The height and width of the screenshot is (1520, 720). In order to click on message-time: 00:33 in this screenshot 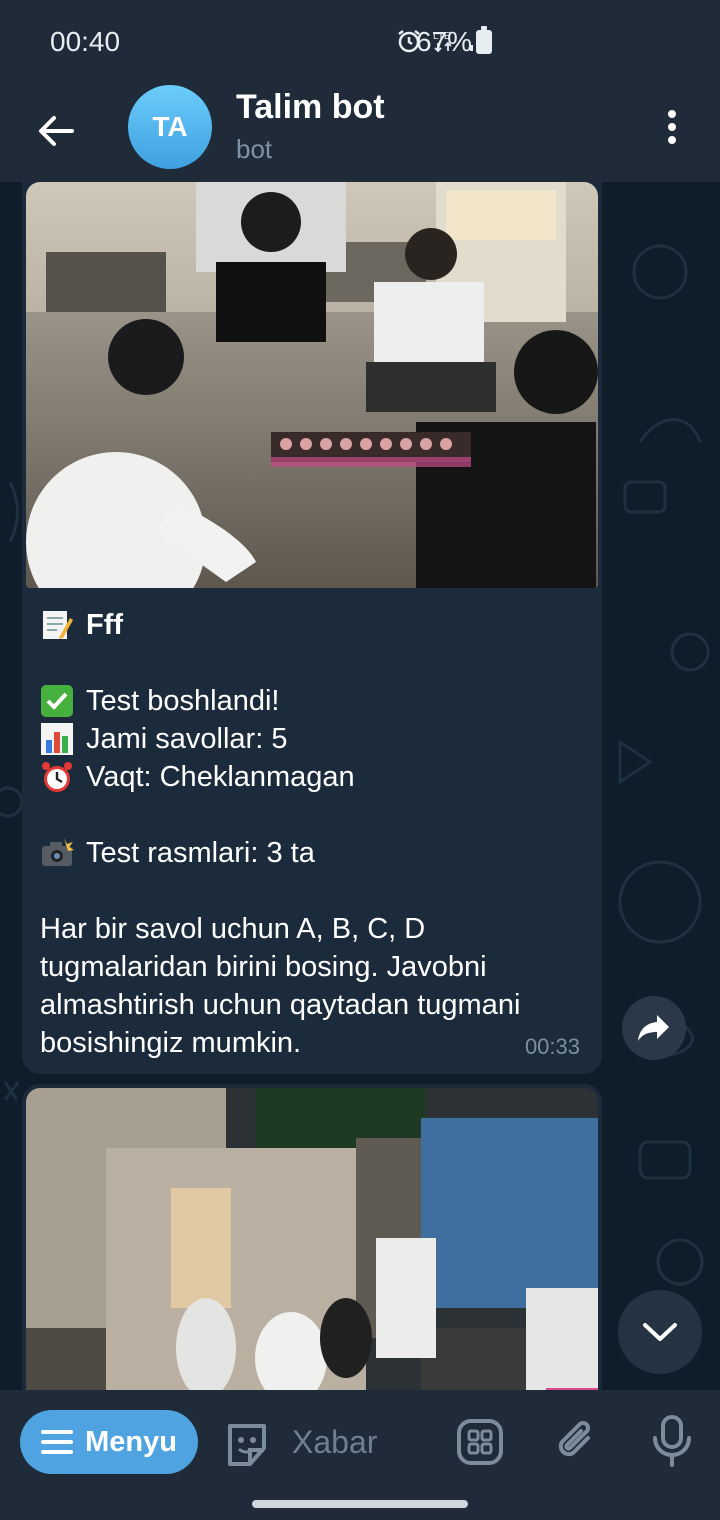, I will do `click(552, 1046)`.